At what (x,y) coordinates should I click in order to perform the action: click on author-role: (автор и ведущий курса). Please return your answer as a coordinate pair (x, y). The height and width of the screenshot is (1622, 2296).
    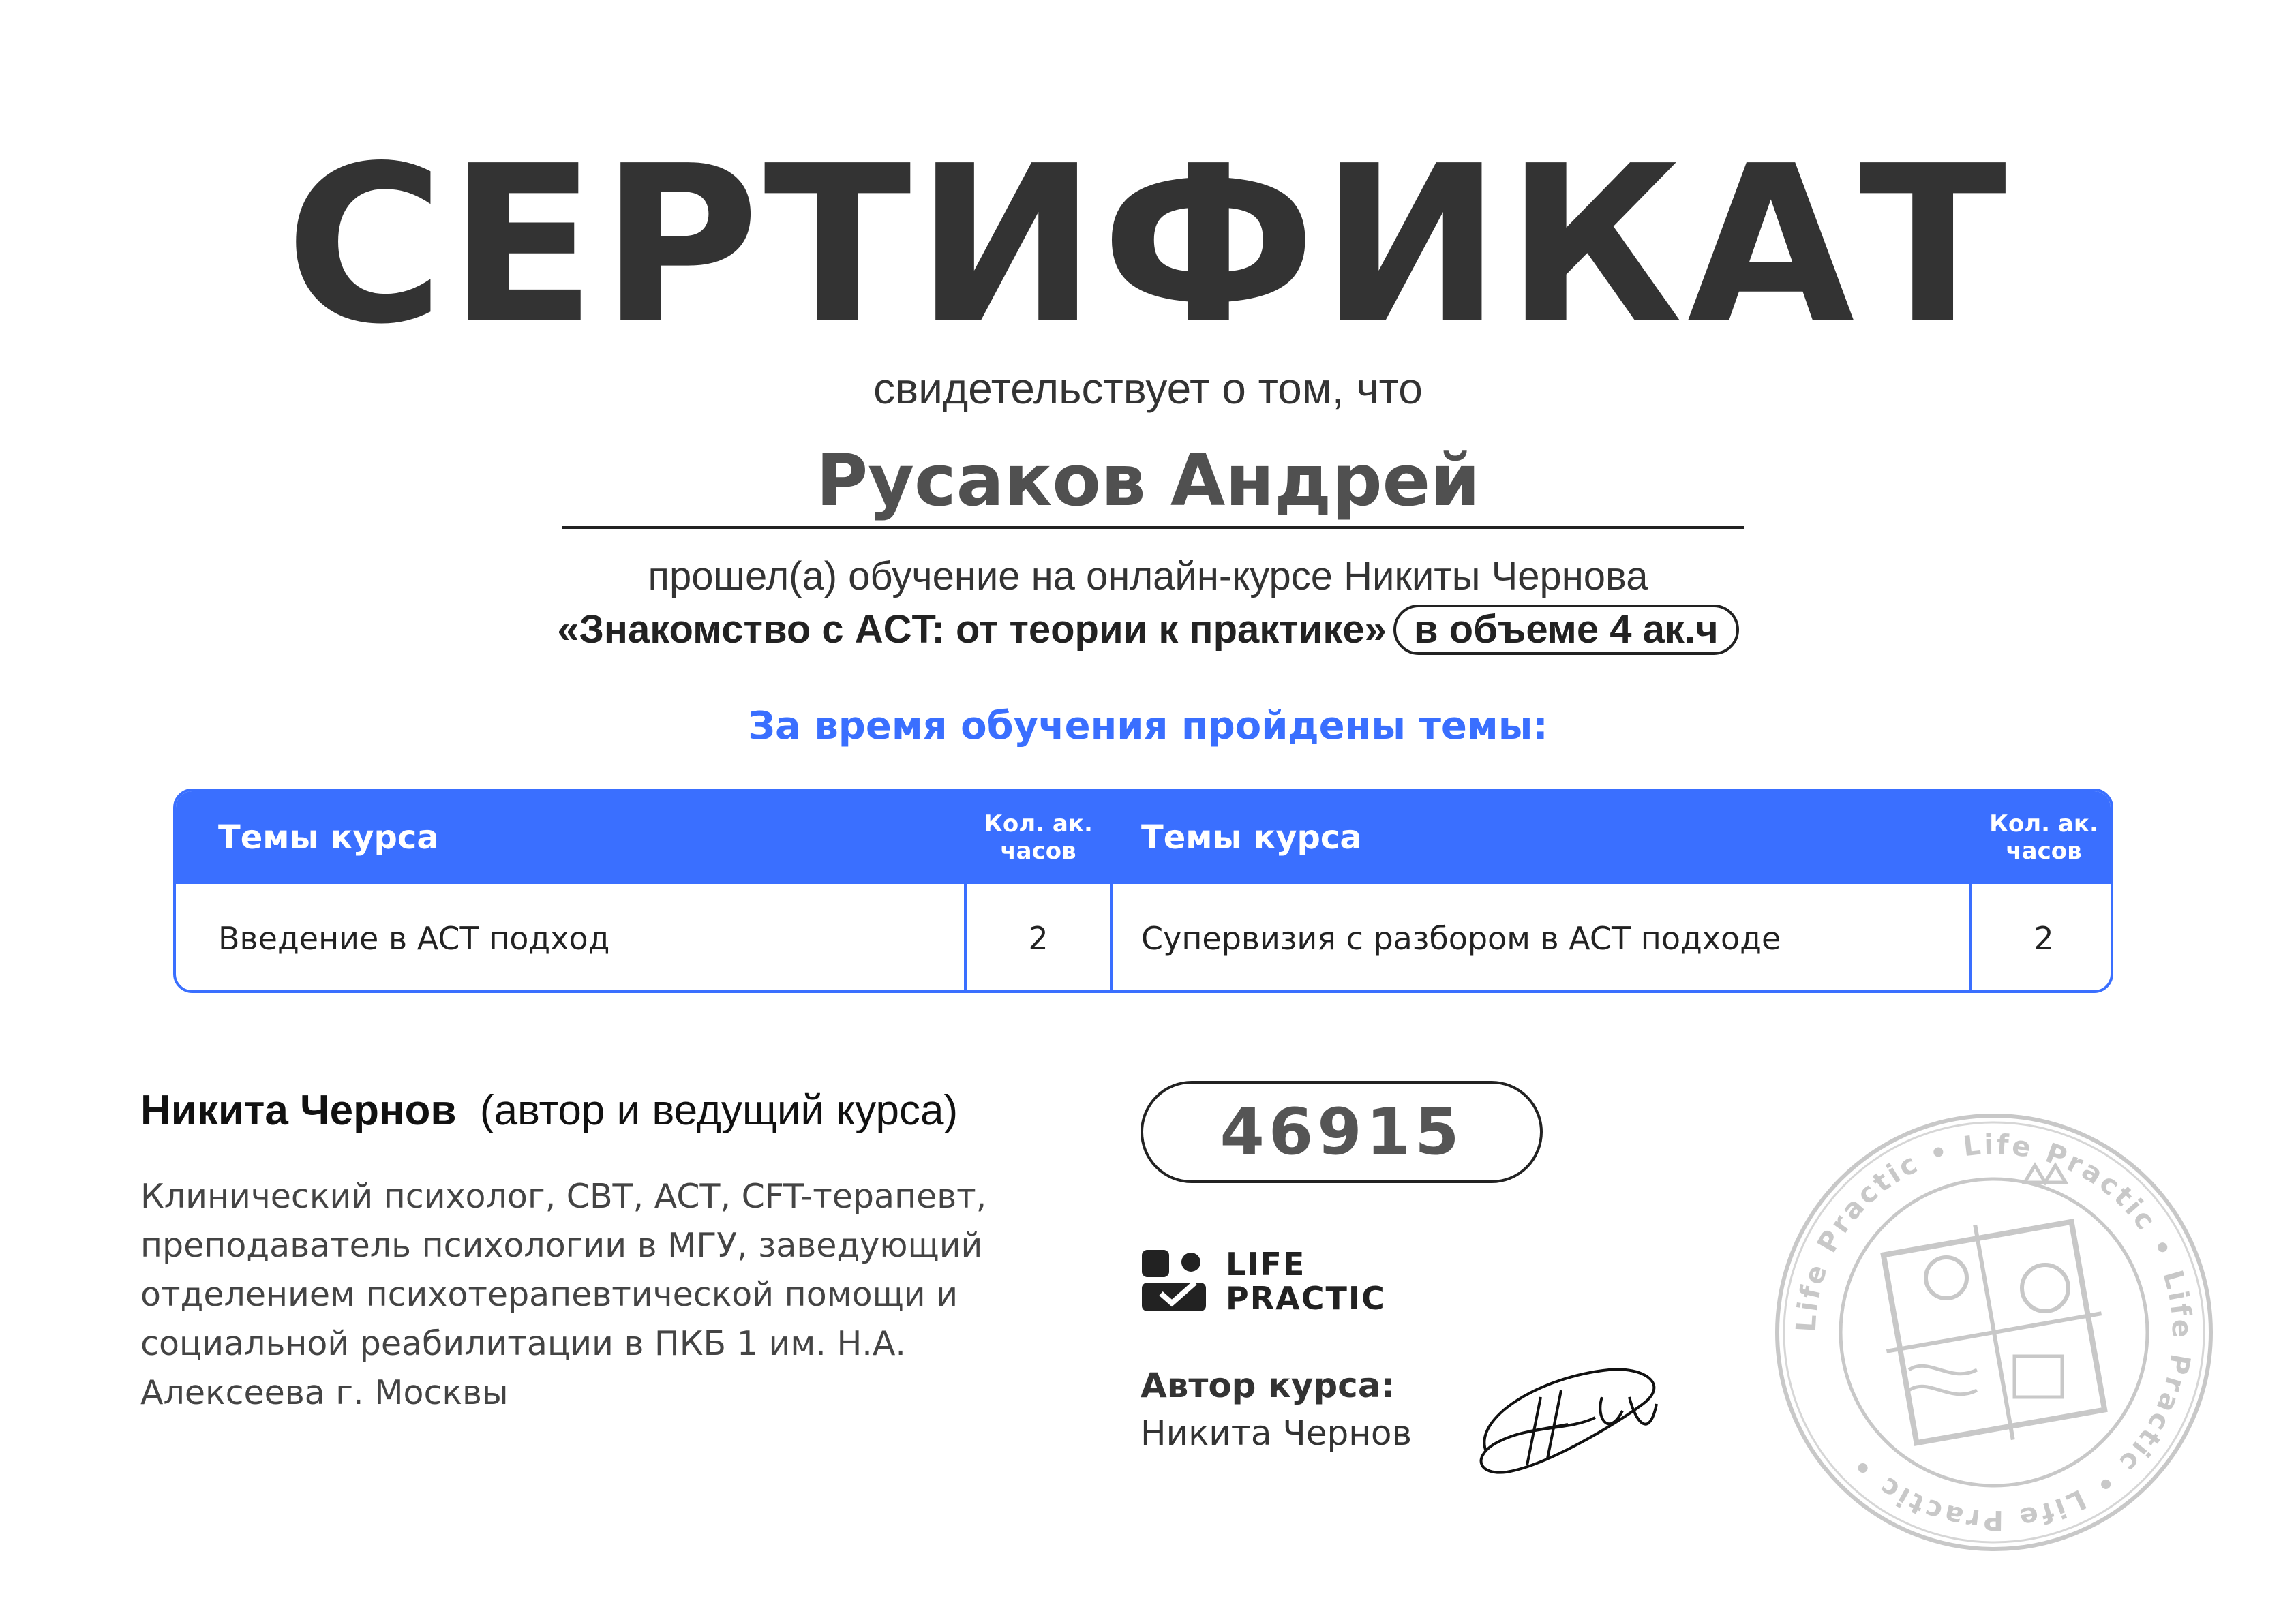
    Looking at the image, I should click on (718, 1110).